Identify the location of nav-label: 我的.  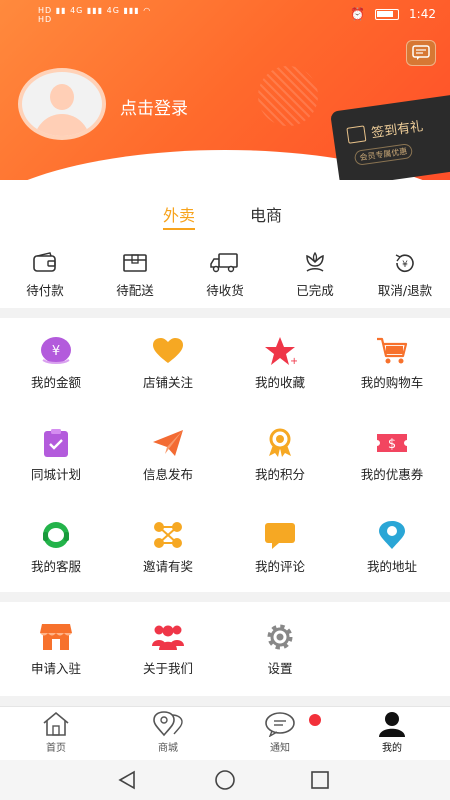
(392, 748).